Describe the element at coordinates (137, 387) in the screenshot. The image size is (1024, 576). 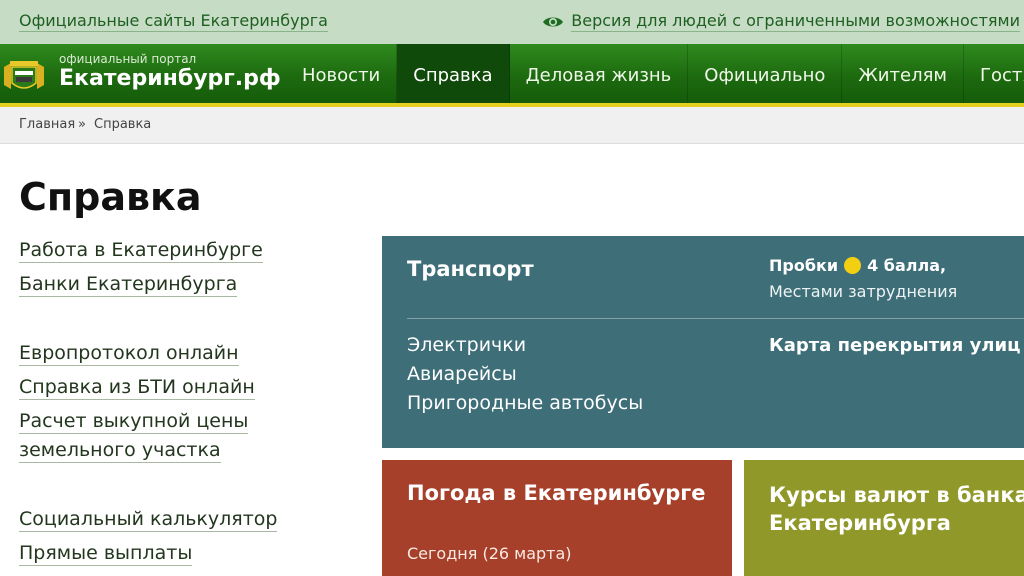
I see `sidebar-link-bti: Справка из БТИ онлайн` at that location.